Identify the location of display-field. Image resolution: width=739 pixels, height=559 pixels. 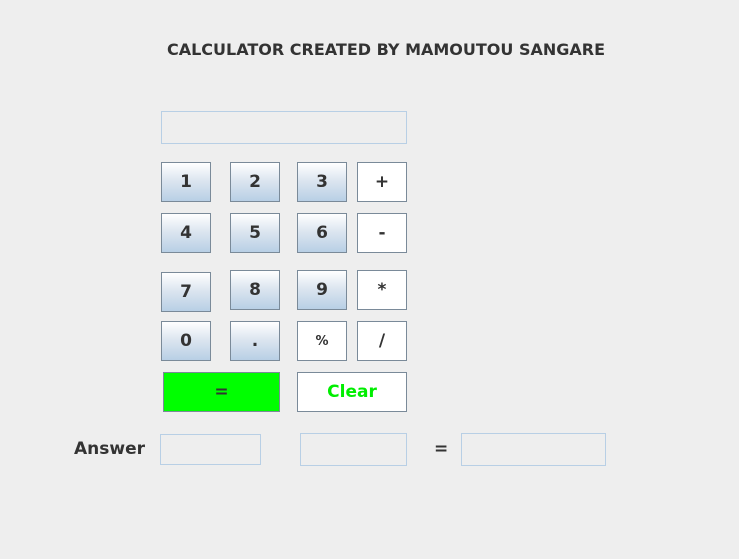
(284, 127).